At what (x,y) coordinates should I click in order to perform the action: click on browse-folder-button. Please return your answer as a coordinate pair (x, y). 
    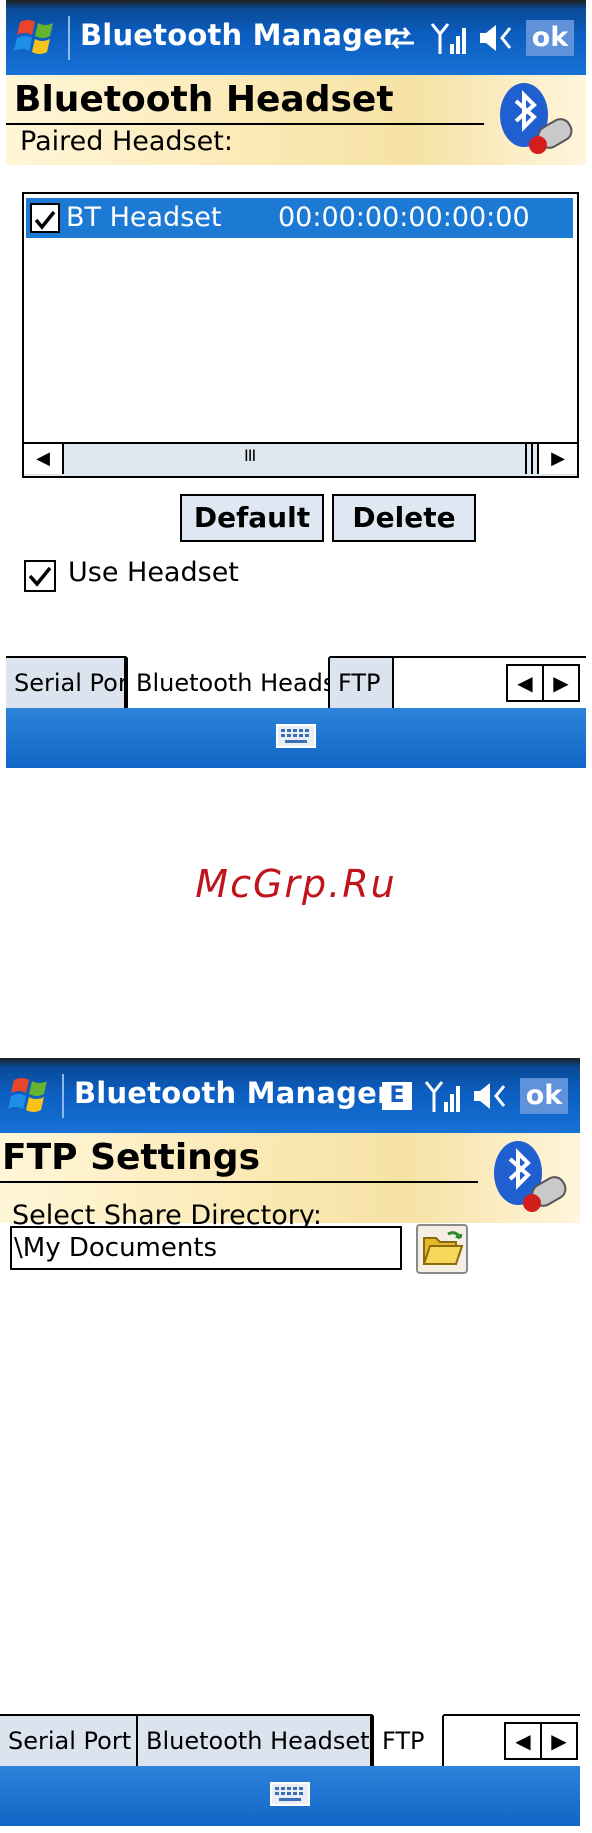
    Looking at the image, I should click on (442, 1249).